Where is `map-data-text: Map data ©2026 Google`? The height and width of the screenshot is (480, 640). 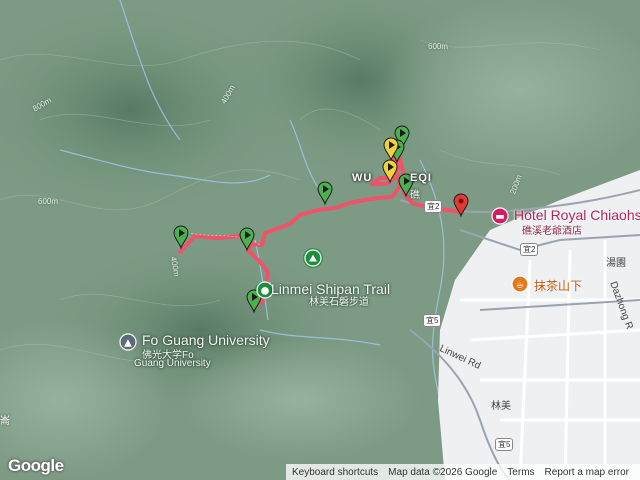
map-data-text: Map data ©2026 Google is located at coordinates (443, 472).